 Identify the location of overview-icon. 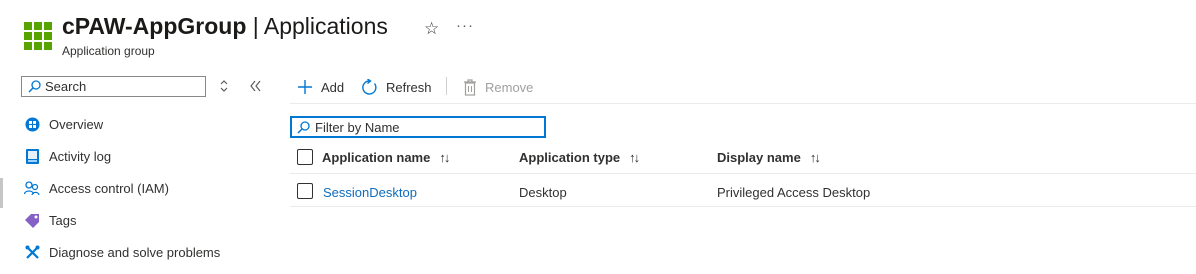
(32, 124).